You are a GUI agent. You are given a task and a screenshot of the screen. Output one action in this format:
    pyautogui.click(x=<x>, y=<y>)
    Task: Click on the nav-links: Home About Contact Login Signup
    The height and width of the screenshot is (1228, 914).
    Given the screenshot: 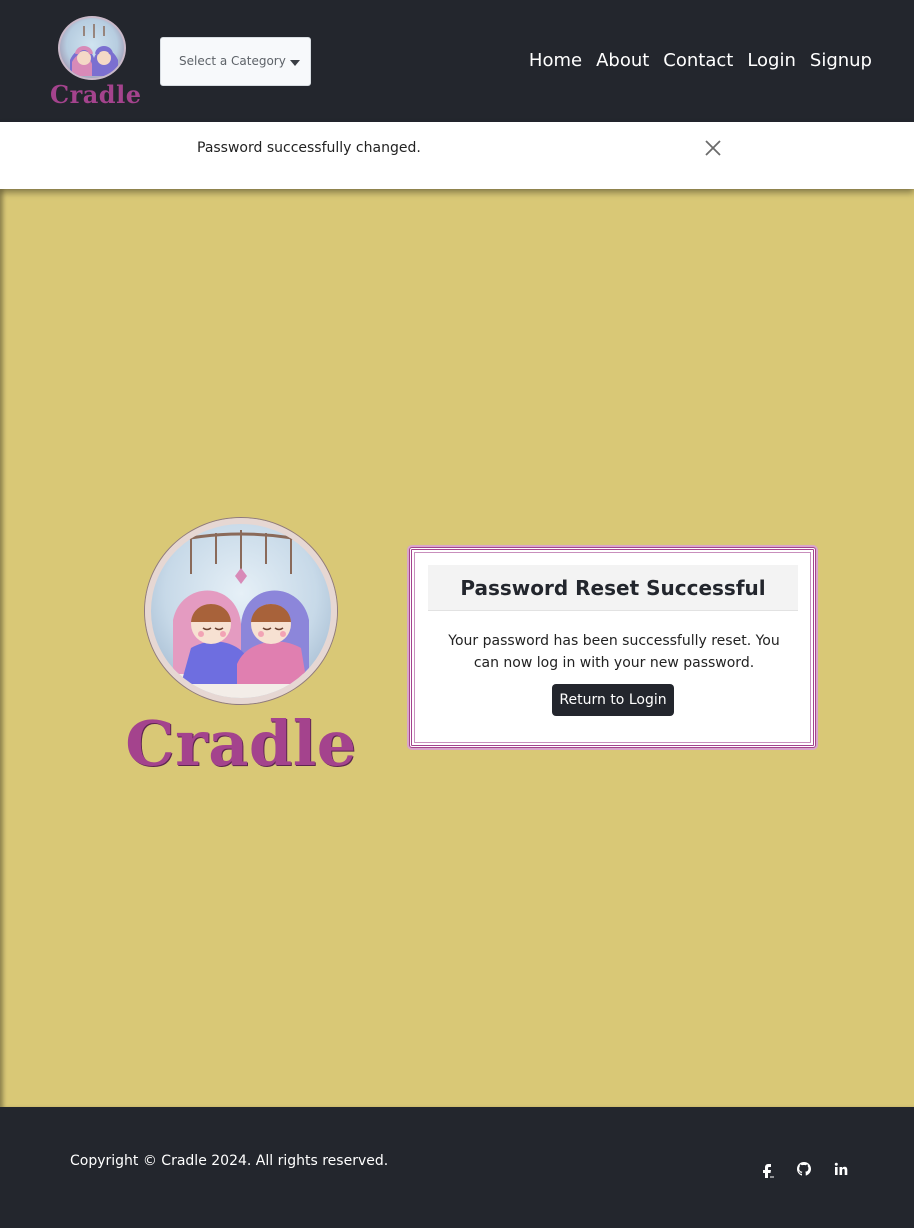 What is the action you would take?
    pyautogui.click(x=700, y=60)
    